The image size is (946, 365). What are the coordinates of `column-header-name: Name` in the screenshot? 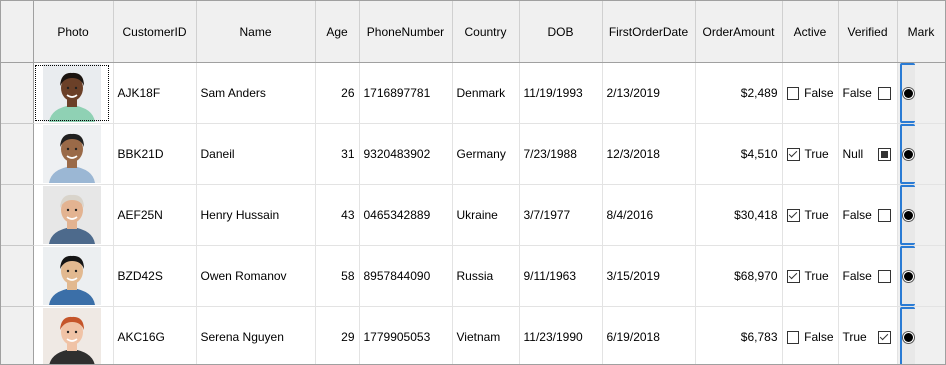 It's located at (256, 32).